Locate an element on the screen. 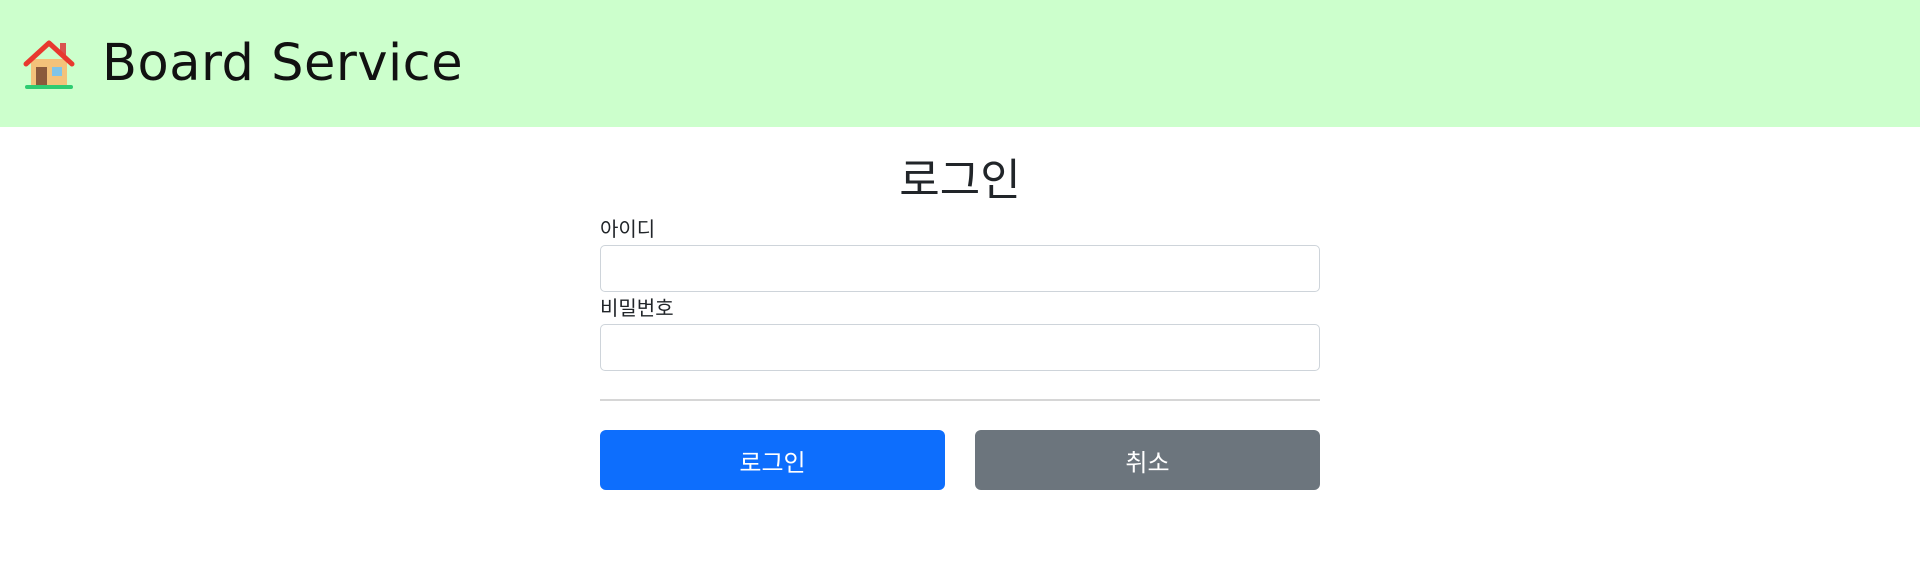  brand-title: Board Service is located at coordinates (282, 63).